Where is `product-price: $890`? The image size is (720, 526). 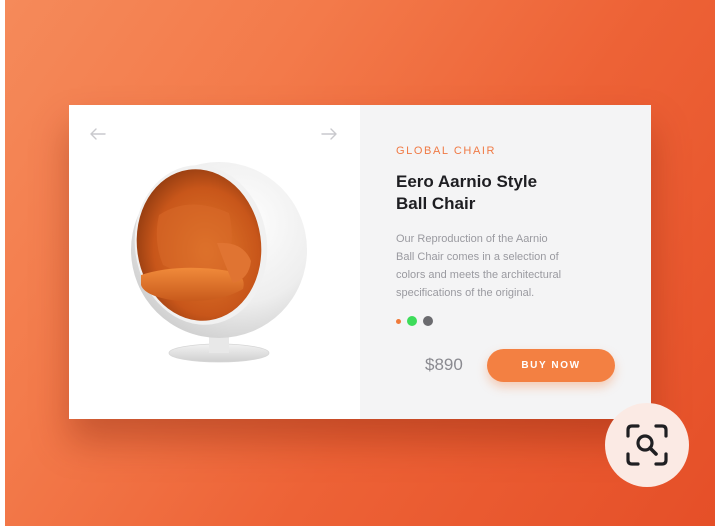 product-price: $890 is located at coordinates (444, 364).